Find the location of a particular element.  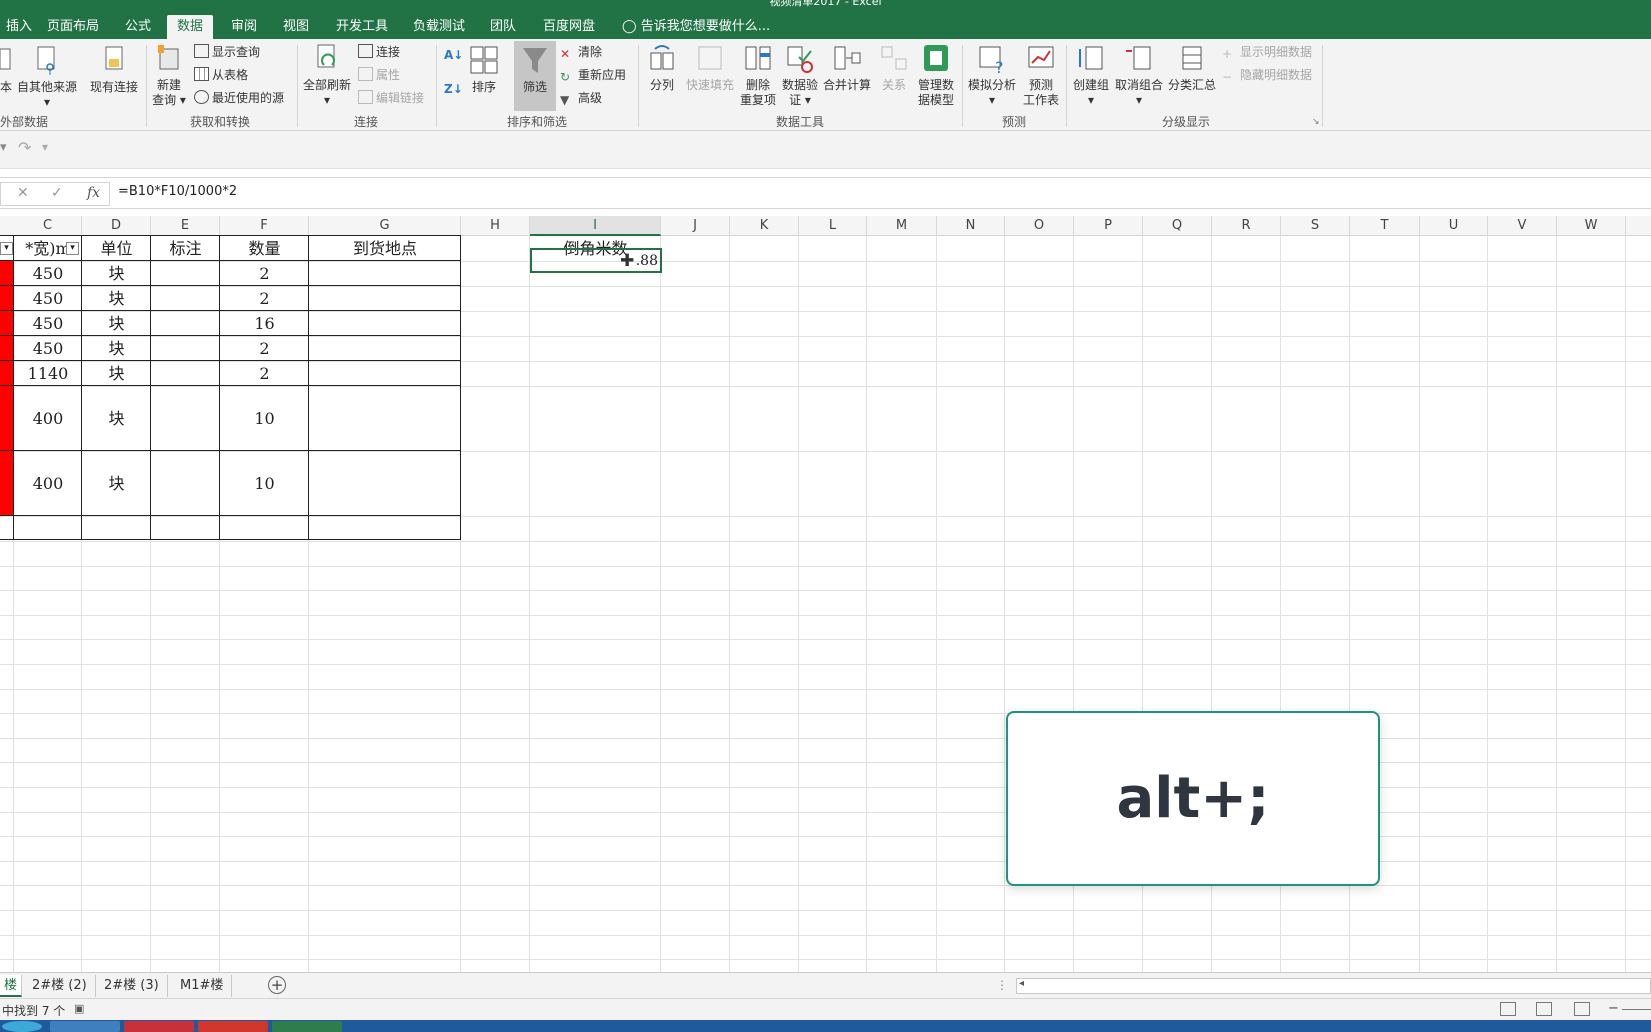

table-header-cell: 单位 is located at coordinates (116, 248).